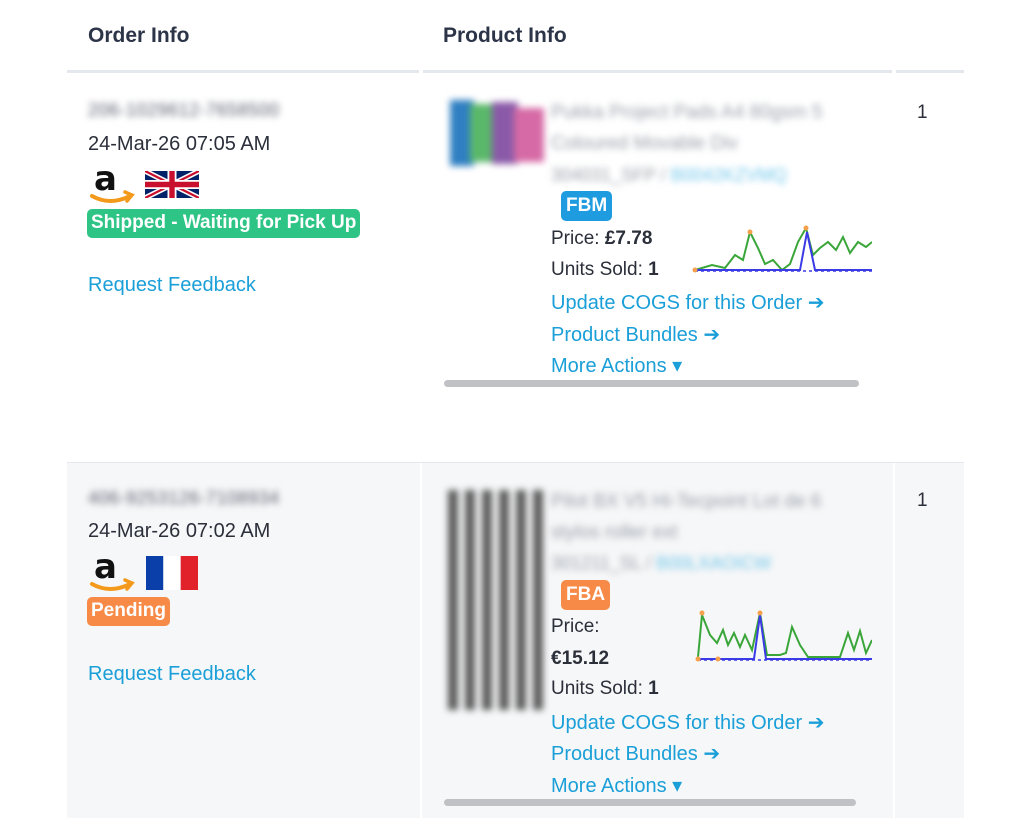 Image resolution: width=1024 pixels, height=818 pixels. Describe the element at coordinates (184, 110) in the screenshot. I see `order-id: 206-1029612-7658500` at that location.